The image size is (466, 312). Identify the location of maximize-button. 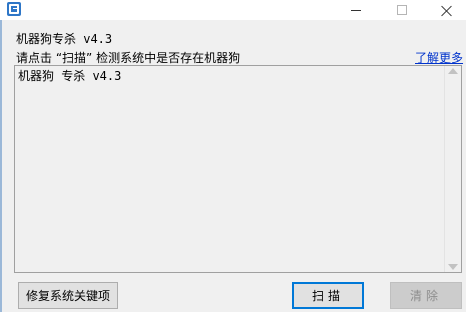
(402, 10).